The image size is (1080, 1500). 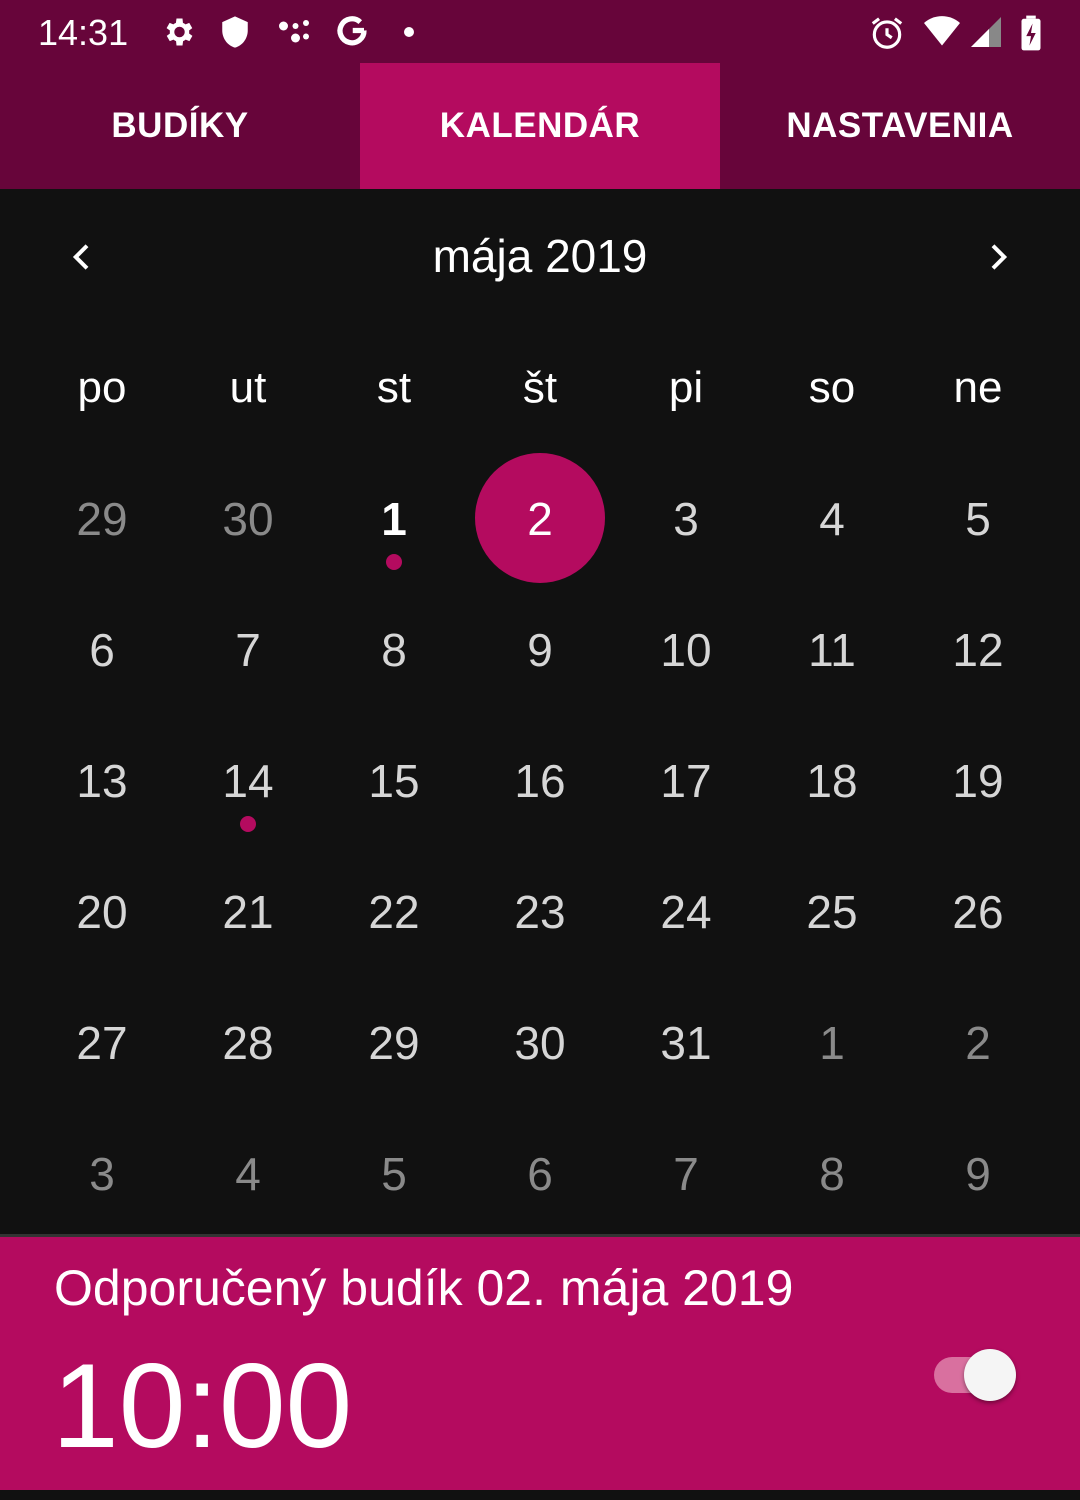 What do you see at coordinates (998, 257) in the screenshot?
I see `next-month-button` at bounding box center [998, 257].